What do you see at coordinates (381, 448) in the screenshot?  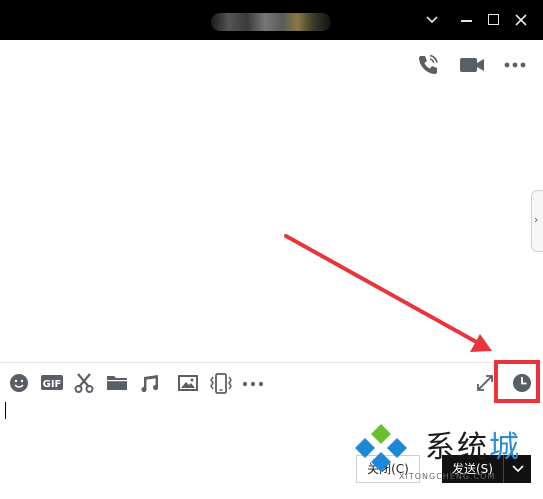 I see `diamond-logo-icon` at bounding box center [381, 448].